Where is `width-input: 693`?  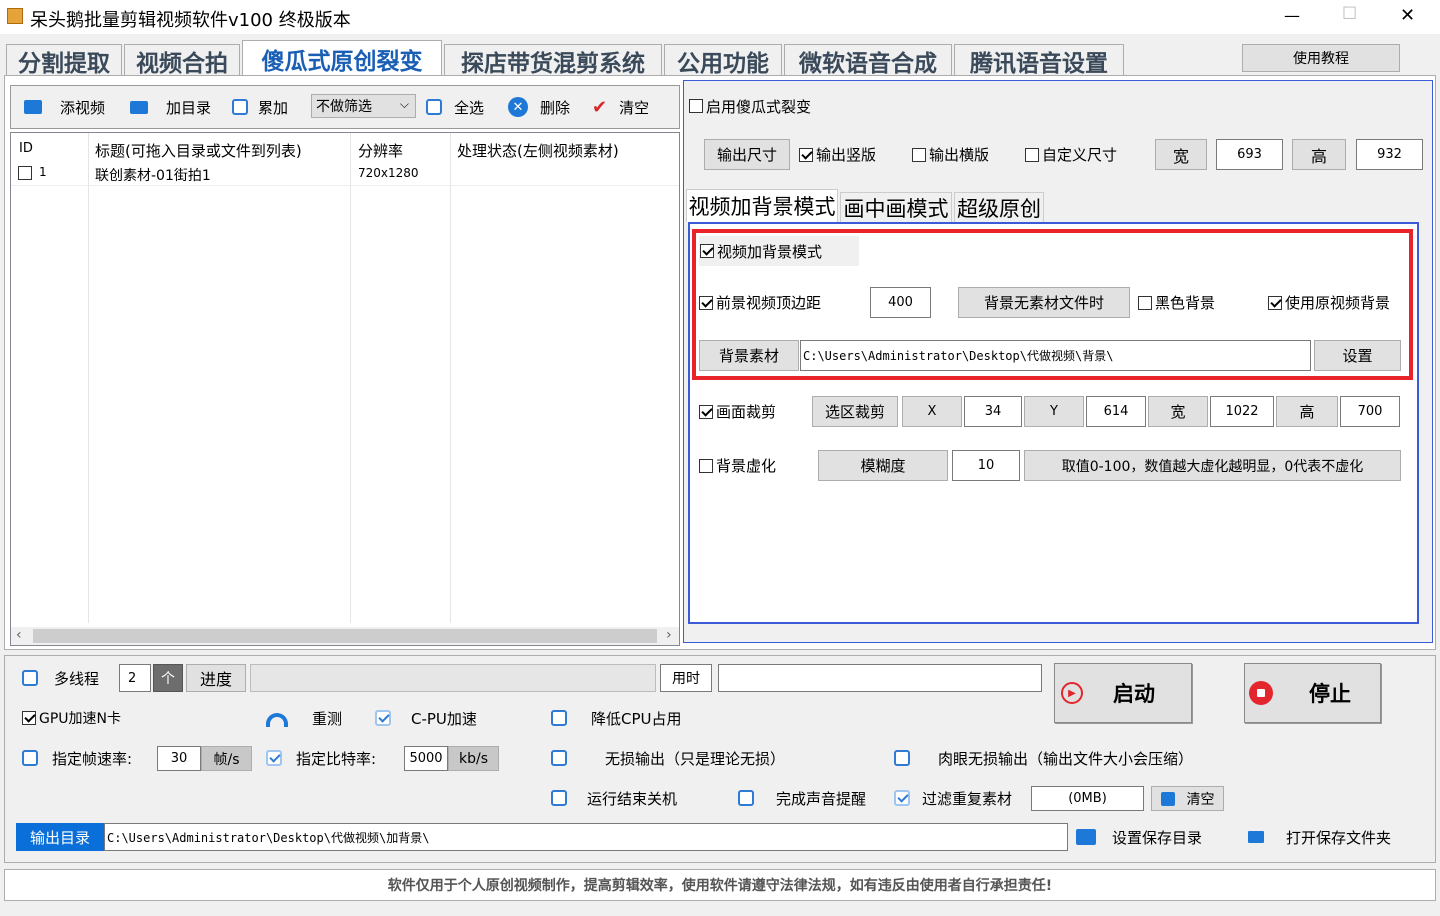
width-input: 693 is located at coordinates (1249, 154).